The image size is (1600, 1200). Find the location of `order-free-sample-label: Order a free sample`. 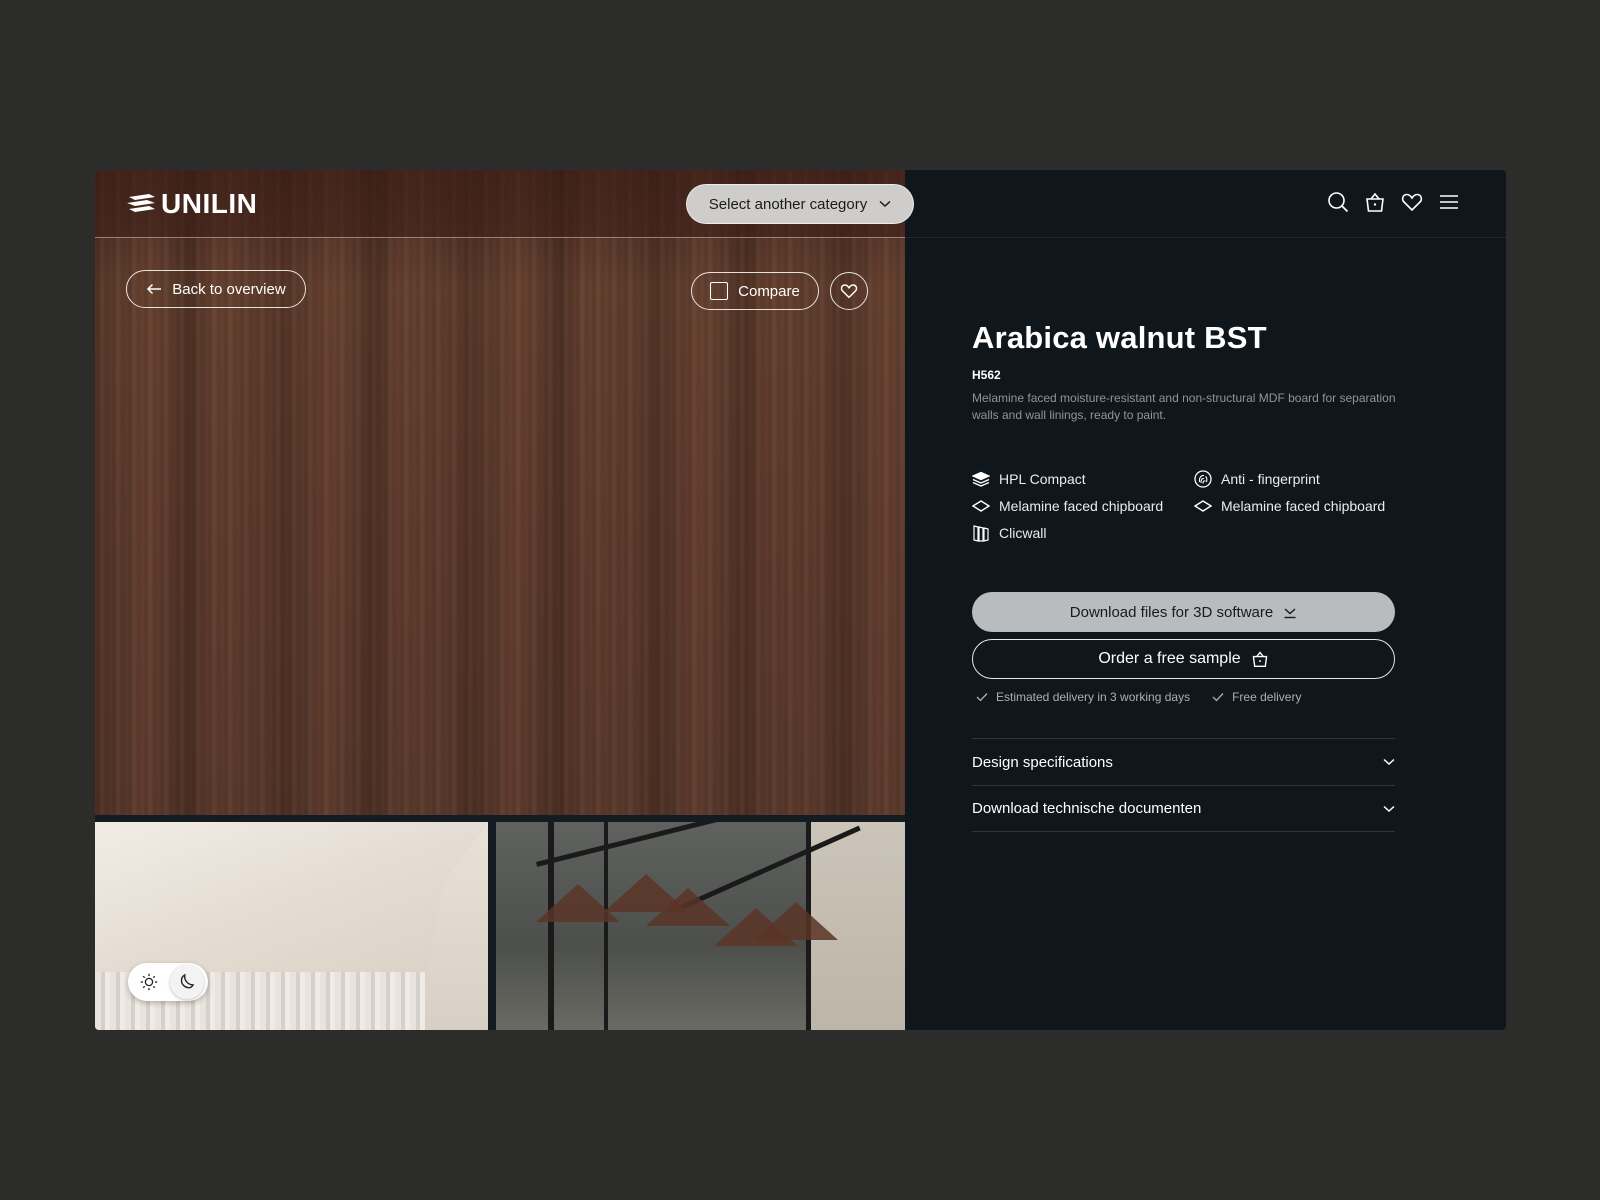

order-free-sample-label: Order a free sample is located at coordinates (1169, 658).